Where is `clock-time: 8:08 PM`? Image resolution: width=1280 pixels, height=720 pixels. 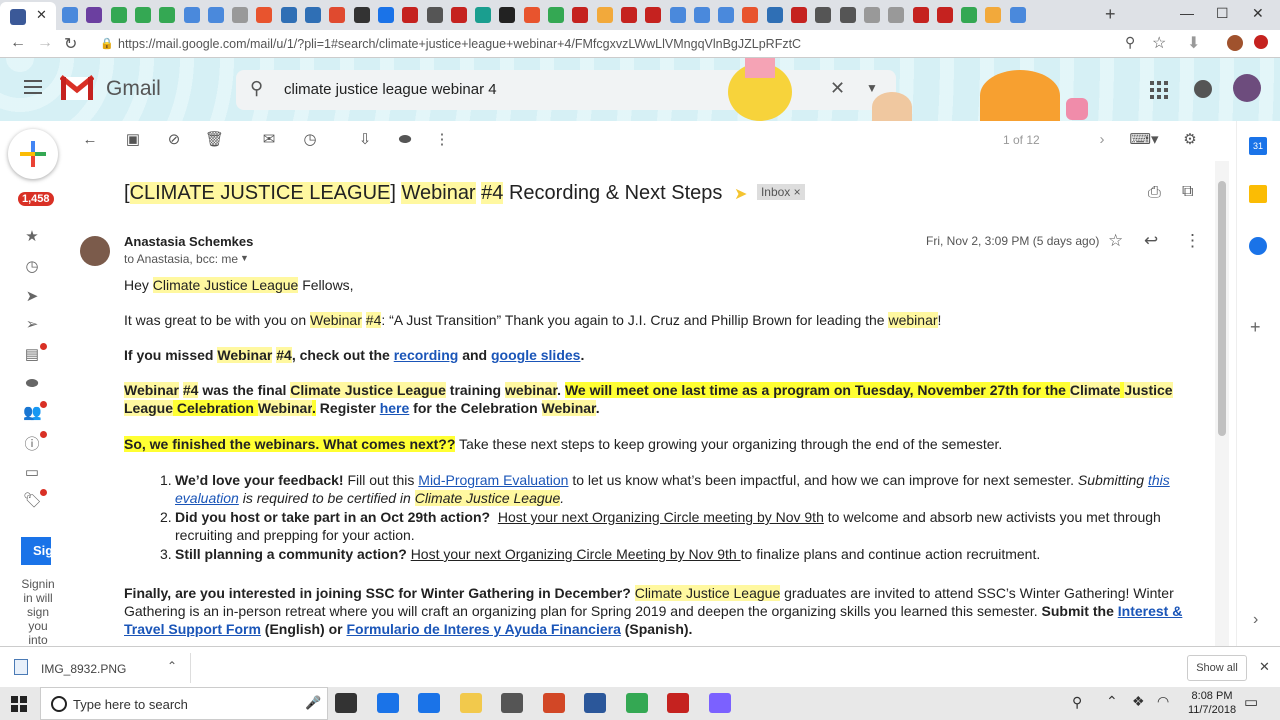 clock-time: 8:08 PM is located at coordinates (1212, 696).